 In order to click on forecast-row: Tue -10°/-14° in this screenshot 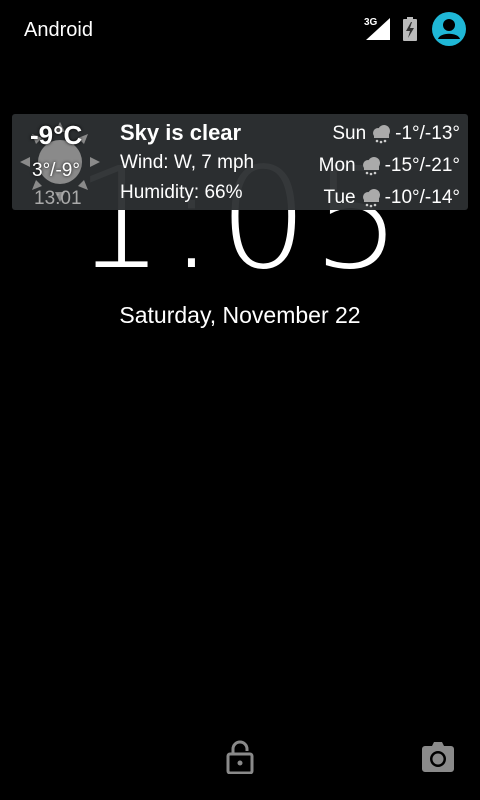, I will do `click(375, 198)`.